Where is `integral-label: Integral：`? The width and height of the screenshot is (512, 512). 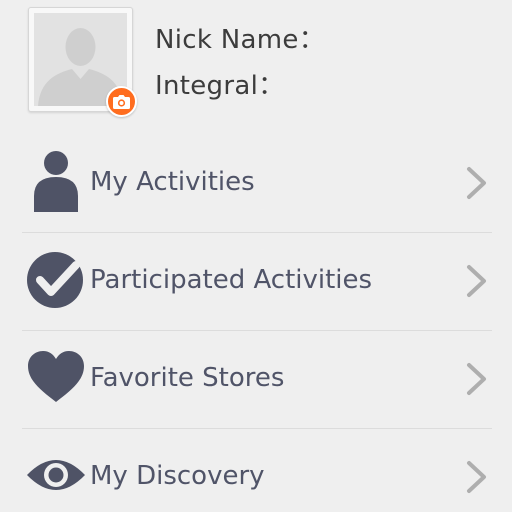
integral-label: Integral： is located at coordinates (220, 86).